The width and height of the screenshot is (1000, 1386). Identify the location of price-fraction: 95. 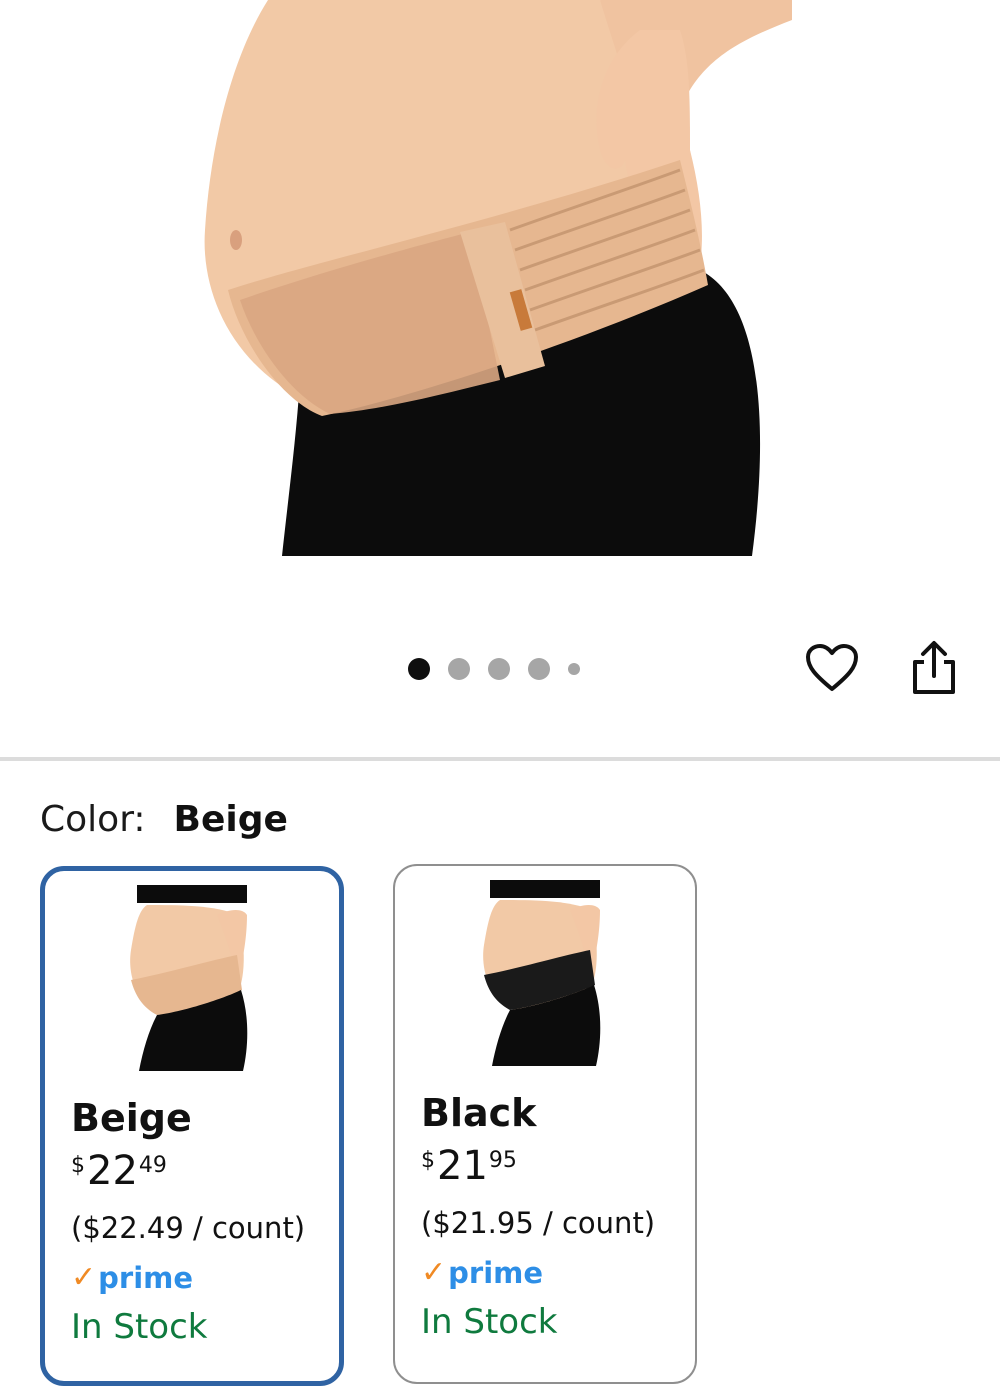
(502, 1160).